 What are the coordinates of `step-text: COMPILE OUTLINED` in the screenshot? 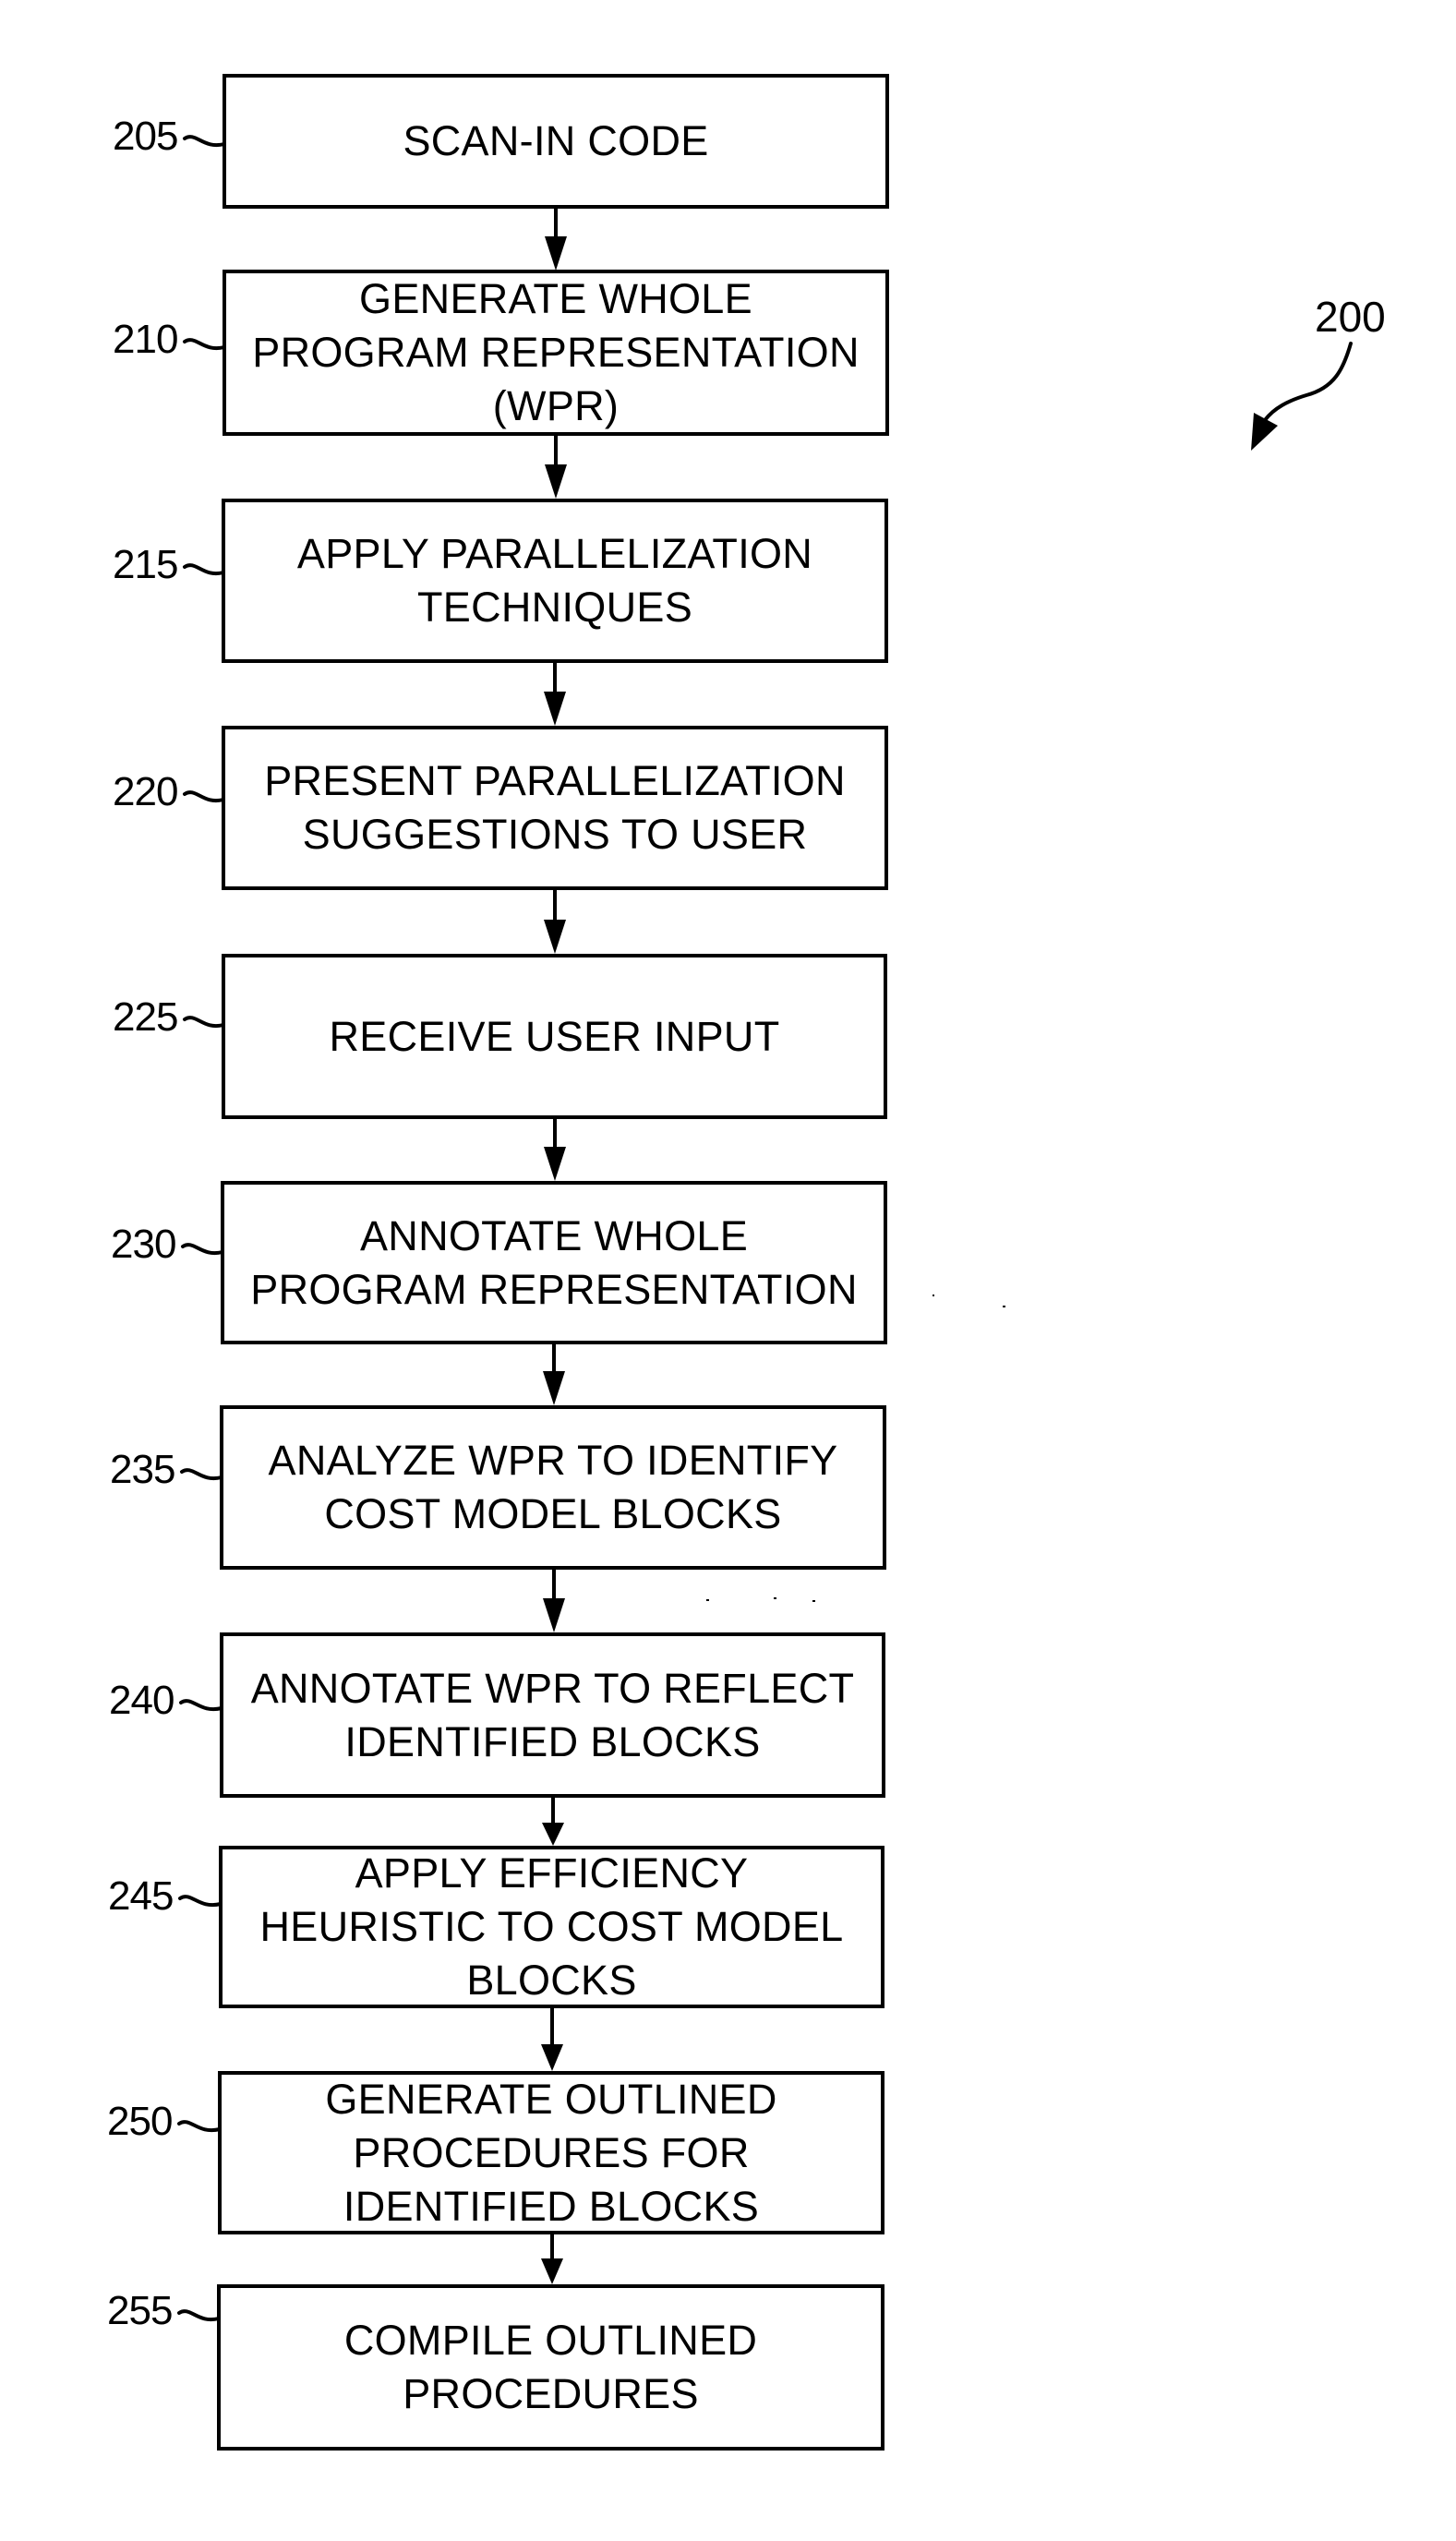 It's located at (550, 2340).